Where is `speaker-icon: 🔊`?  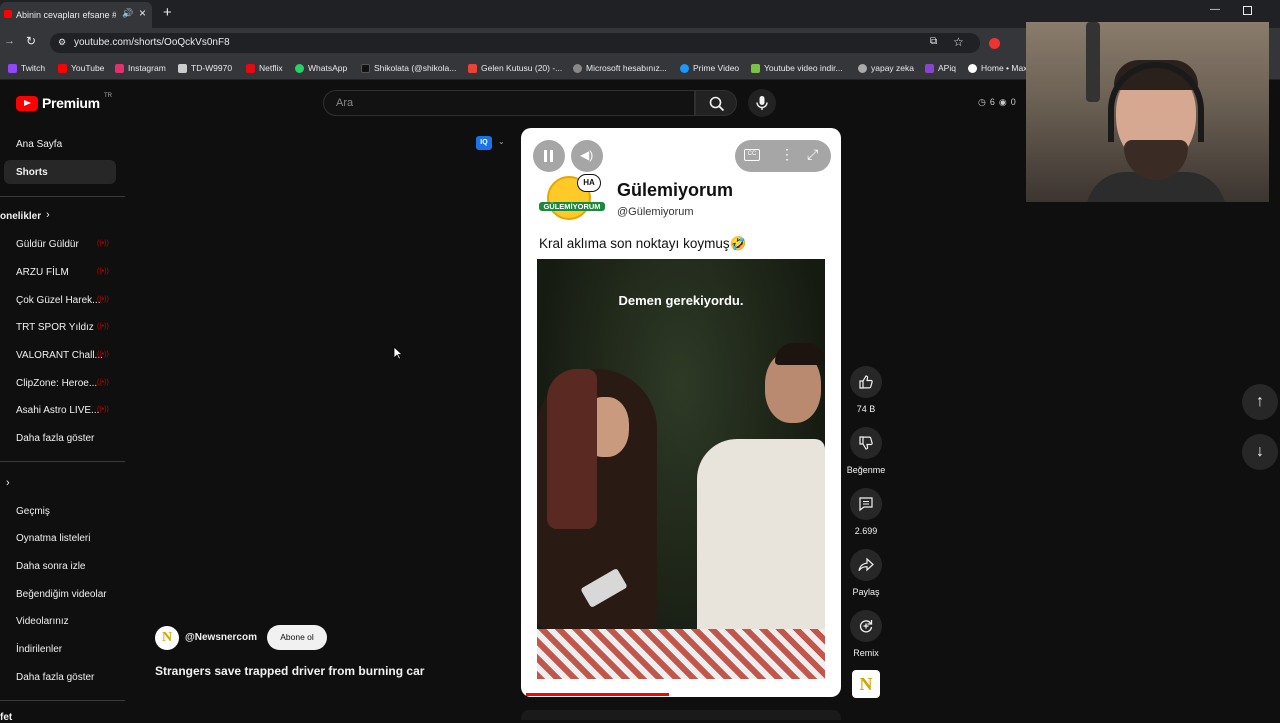 speaker-icon: 🔊 is located at coordinates (127, 13).